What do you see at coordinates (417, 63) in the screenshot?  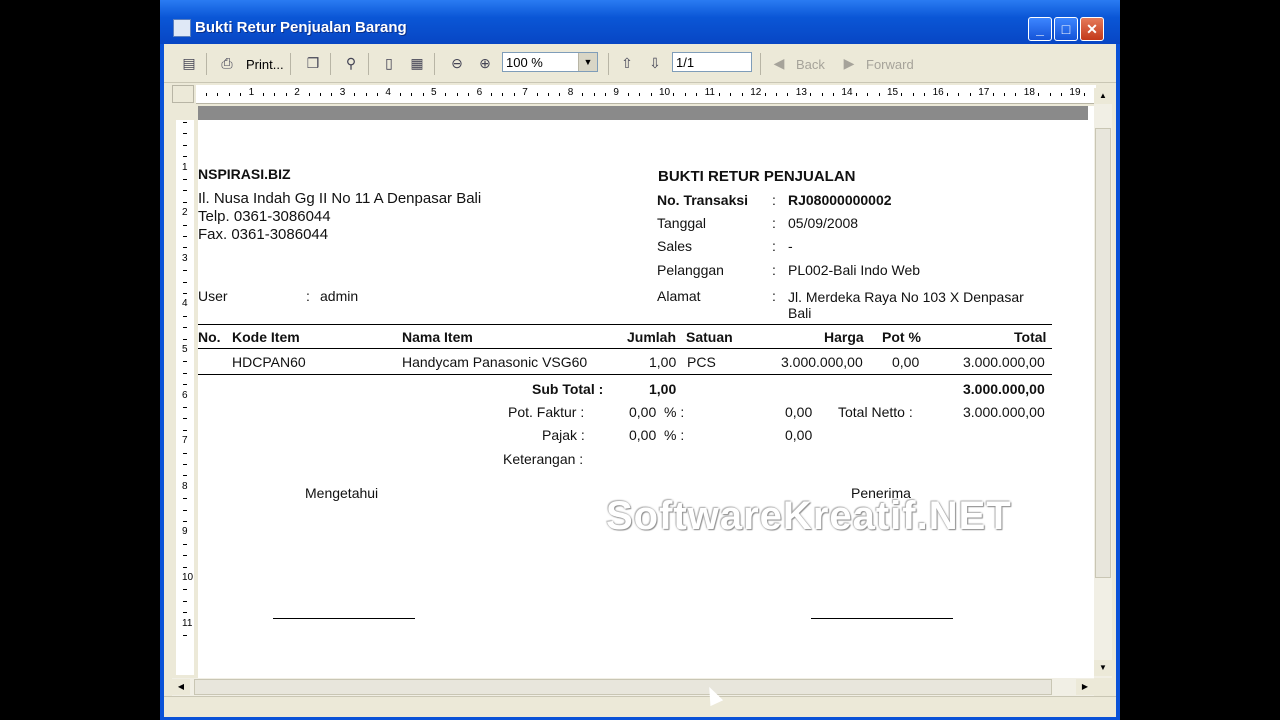 I see `multi-page-icon: ▦` at bounding box center [417, 63].